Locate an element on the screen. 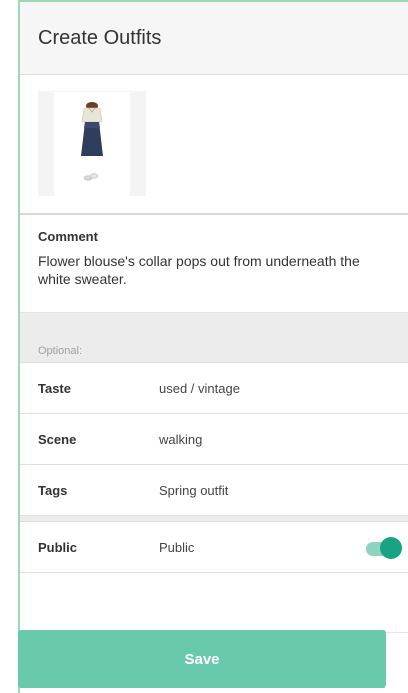 The width and height of the screenshot is (408, 693). toggle-knob is located at coordinates (391, 548).